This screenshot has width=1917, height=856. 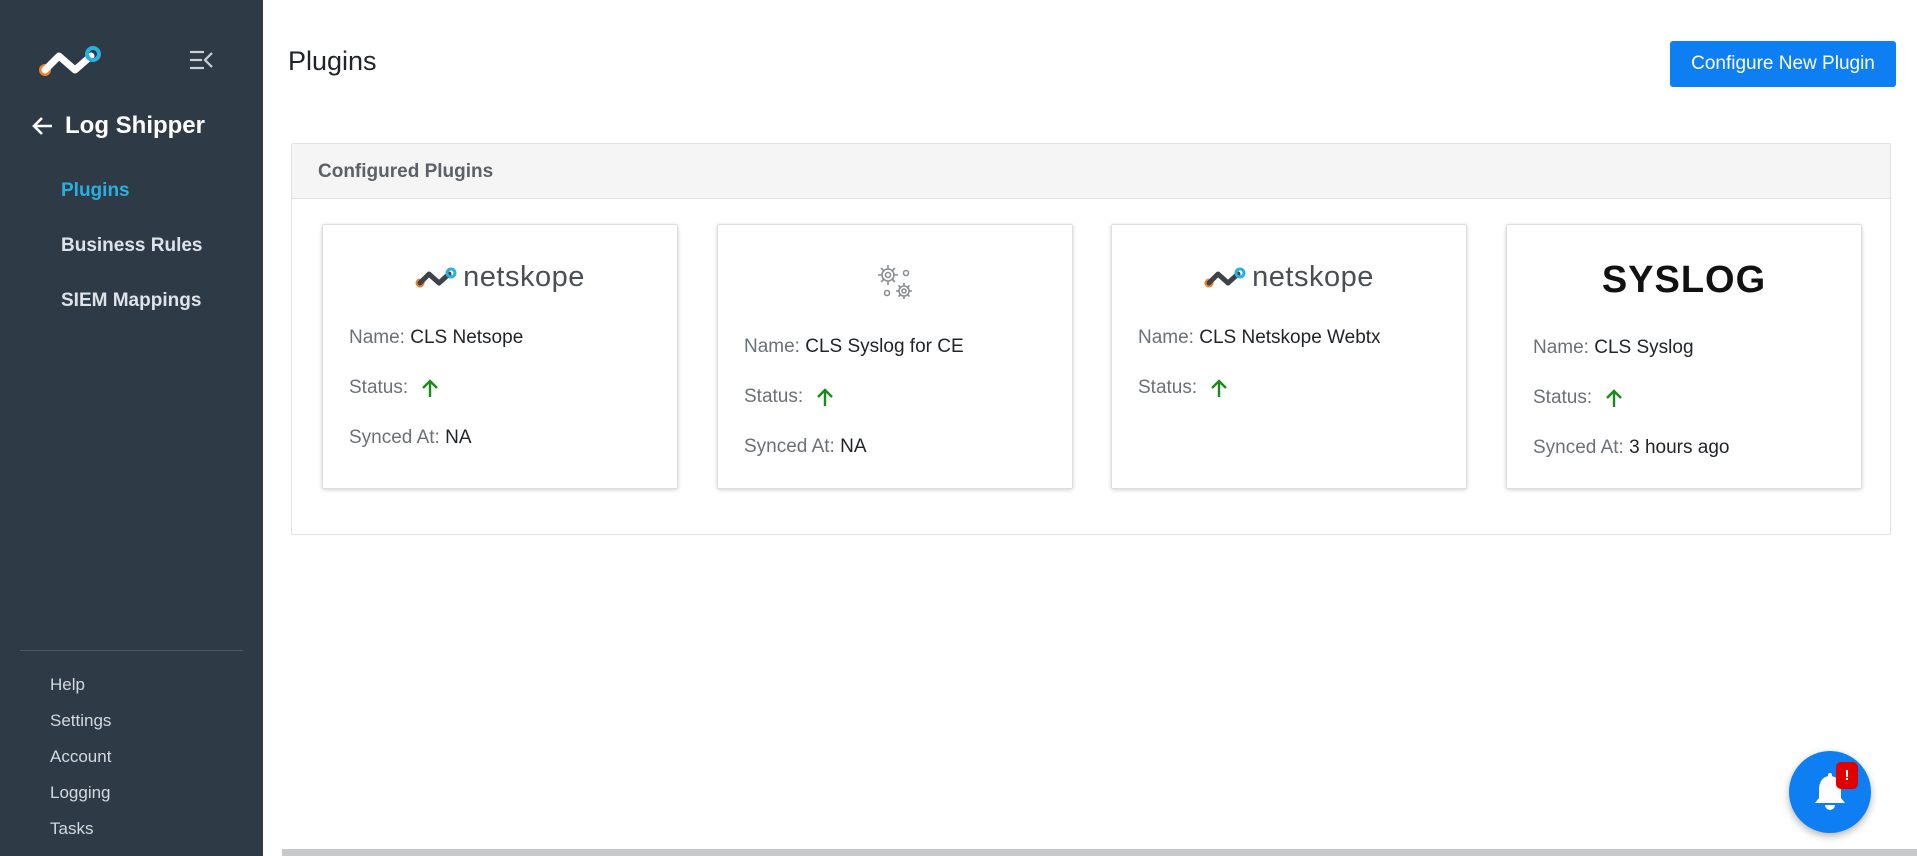 I want to click on gears-icon, so click(x=895, y=282).